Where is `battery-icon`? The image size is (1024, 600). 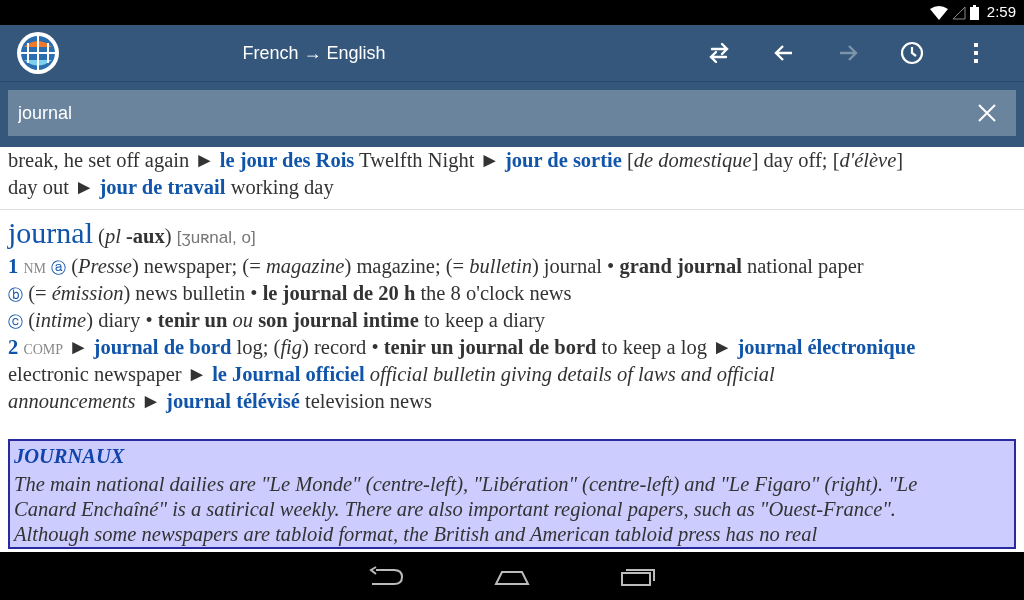 battery-icon is located at coordinates (974, 12).